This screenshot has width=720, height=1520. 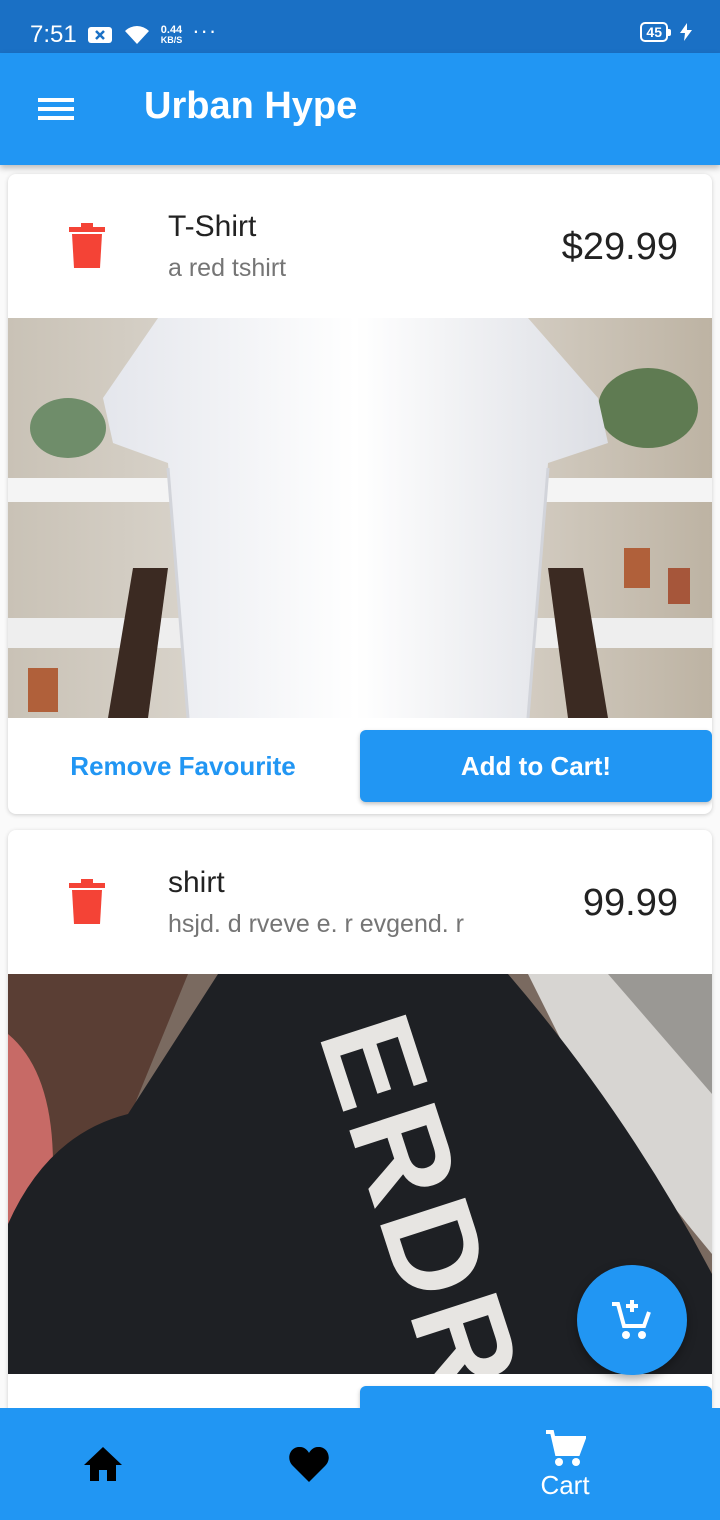 What do you see at coordinates (360, 246) in the screenshot?
I see `card-header: T-Shirt a red tshirt $29.99` at bounding box center [360, 246].